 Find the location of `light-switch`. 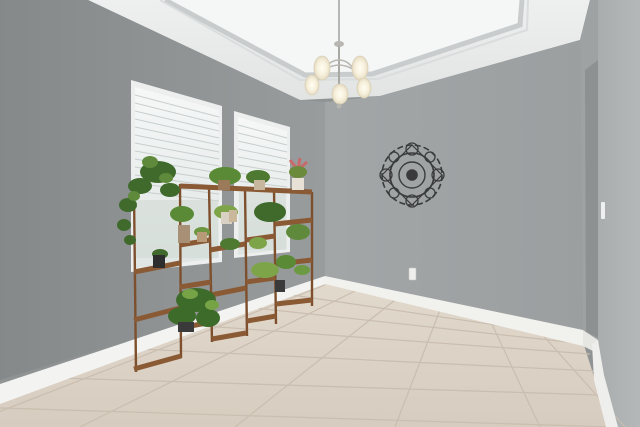

light-switch is located at coordinates (603, 210).